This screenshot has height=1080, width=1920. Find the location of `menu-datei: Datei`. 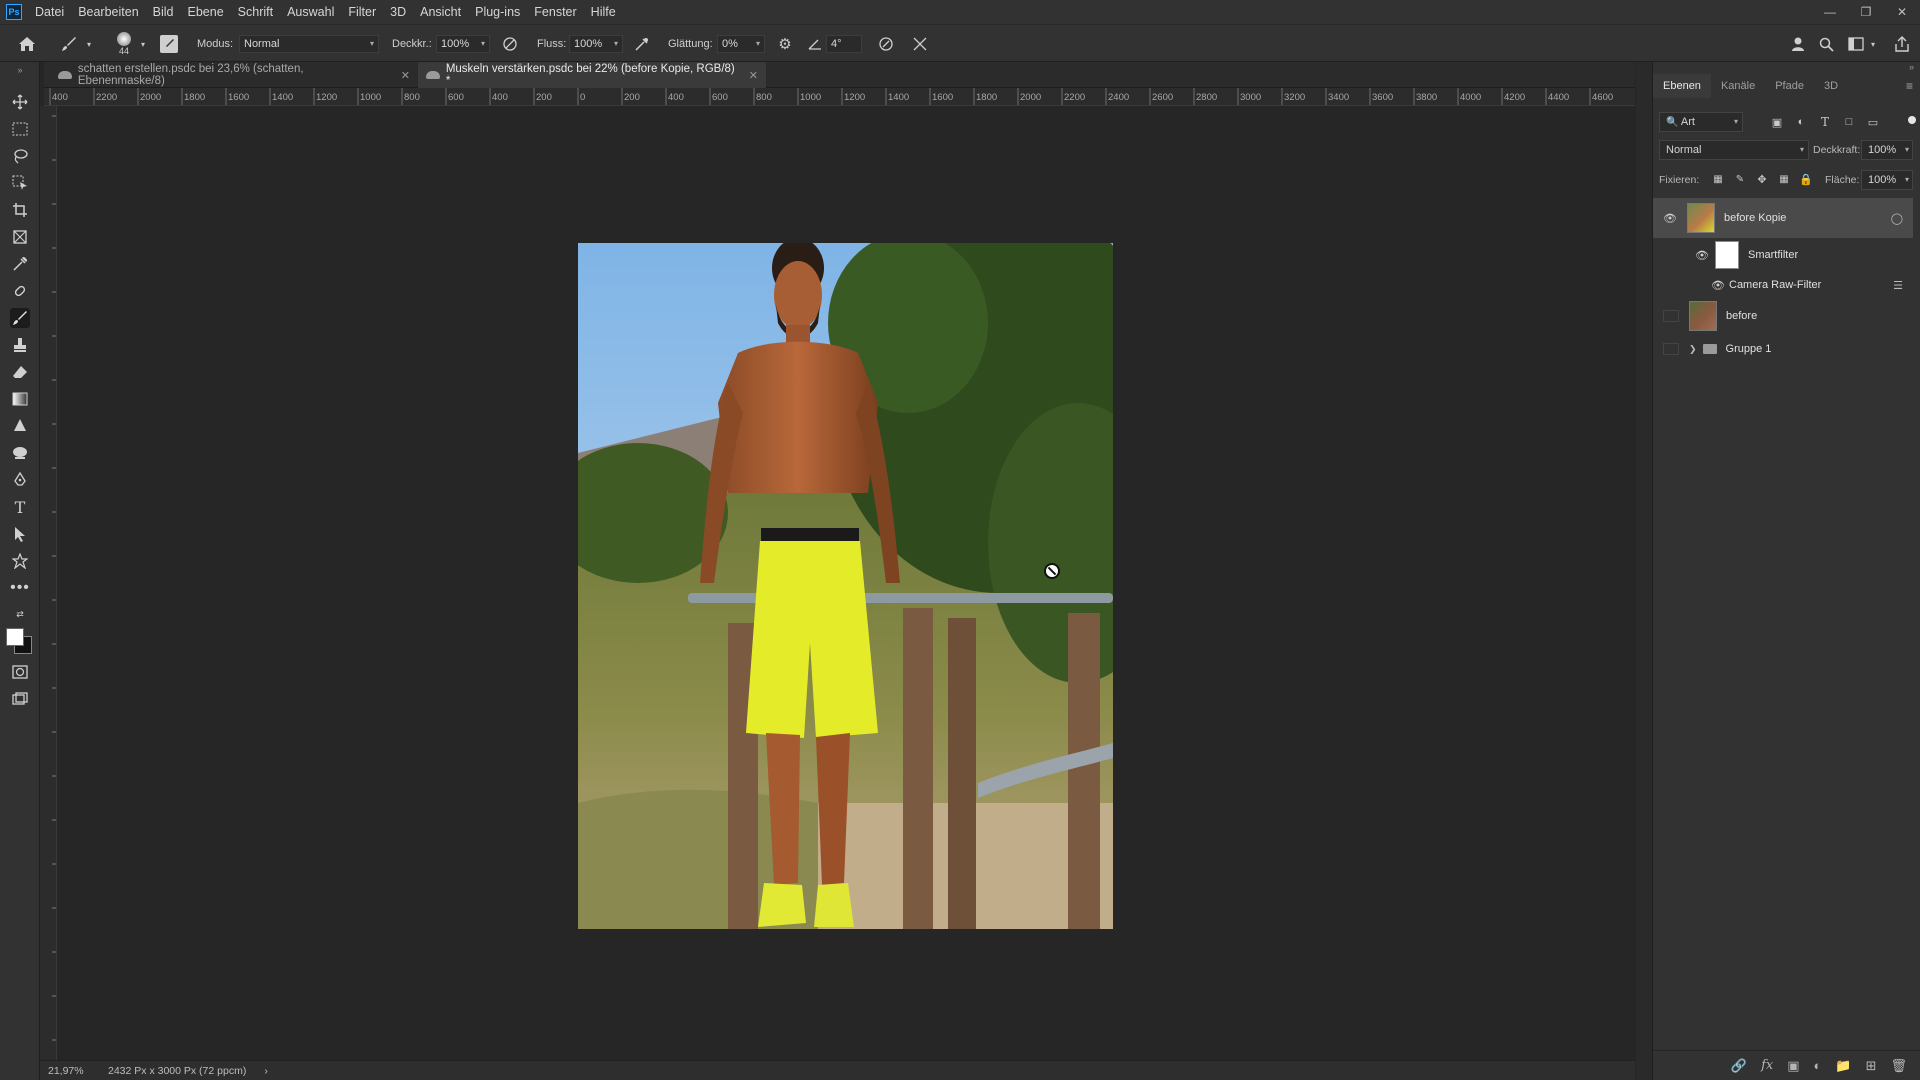

menu-datei: Datei is located at coordinates (49, 12).